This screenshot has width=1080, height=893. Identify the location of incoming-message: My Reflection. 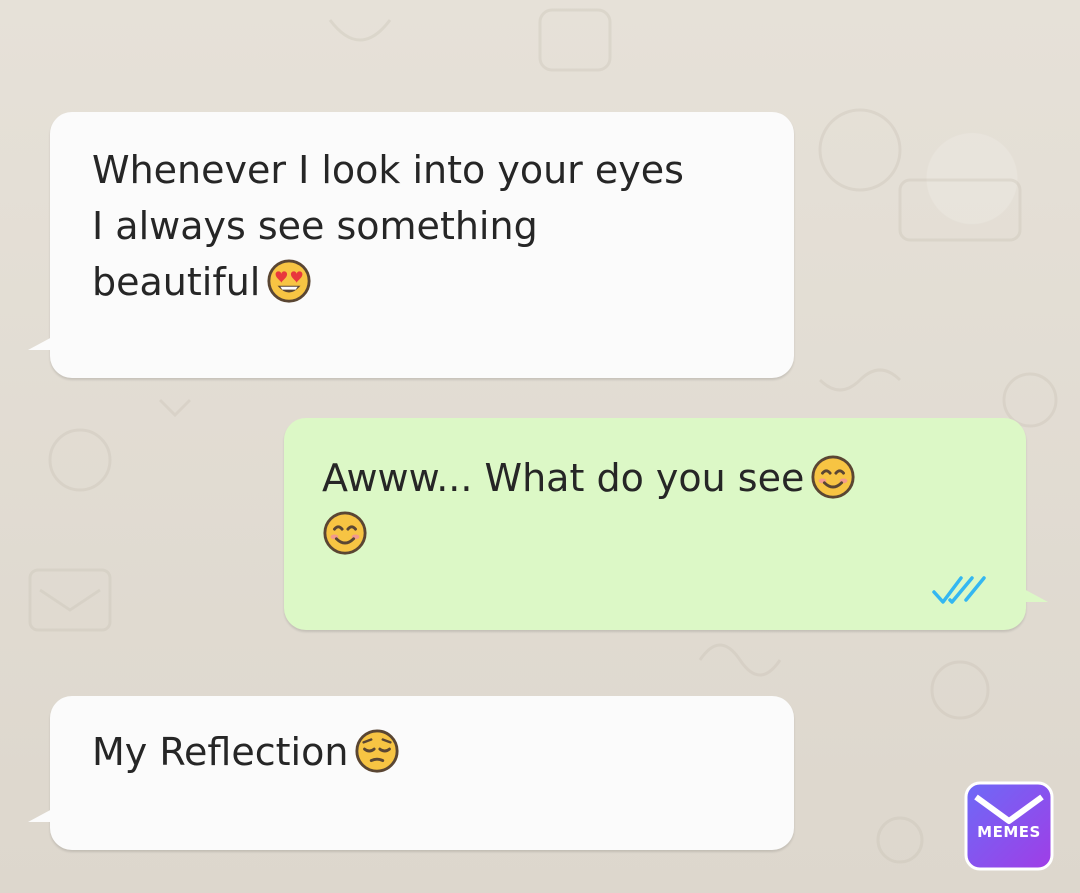
(411, 773).